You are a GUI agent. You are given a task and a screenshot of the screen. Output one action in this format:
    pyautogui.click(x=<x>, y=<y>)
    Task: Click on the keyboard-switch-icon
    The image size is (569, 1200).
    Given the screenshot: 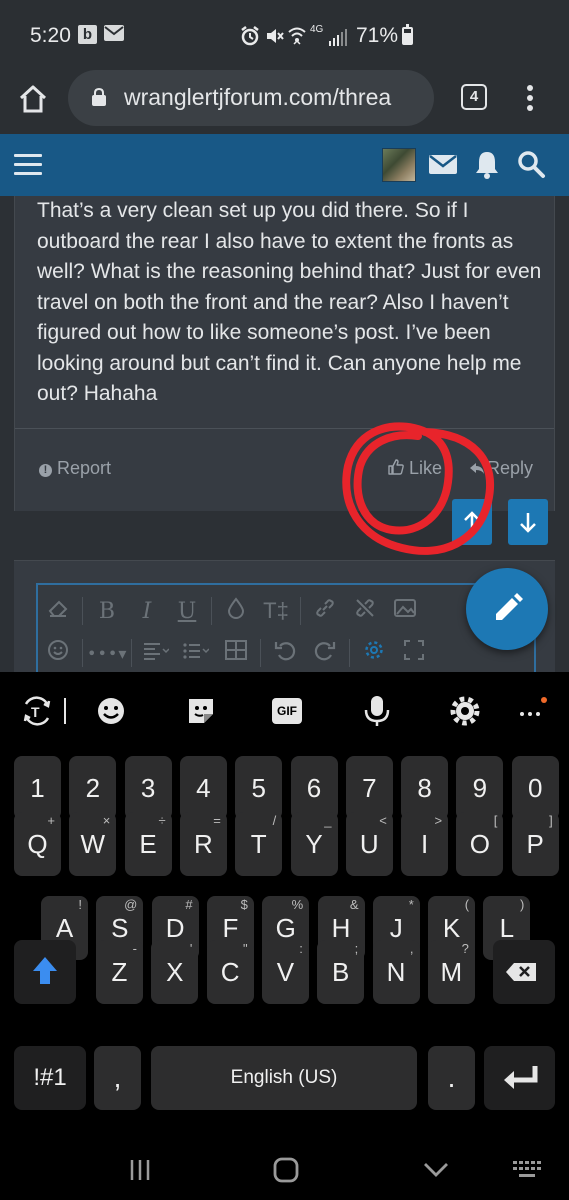 What is the action you would take?
    pyautogui.click(x=527, y=1172)
    